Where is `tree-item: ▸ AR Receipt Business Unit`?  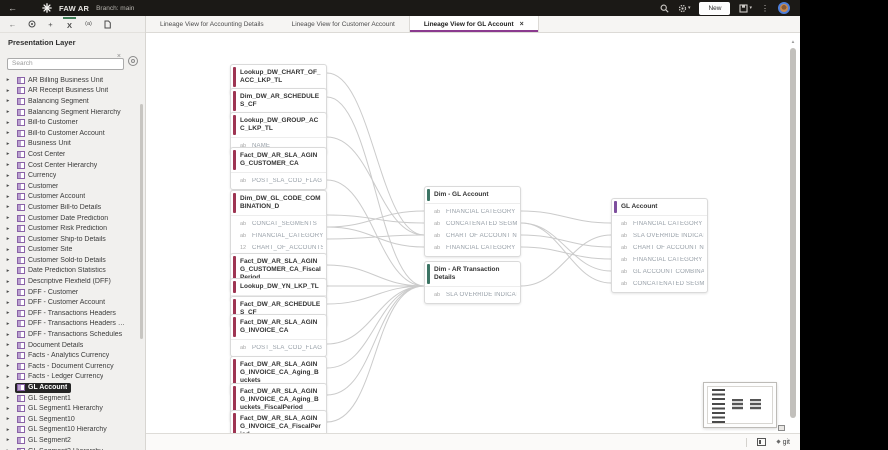 tree-item: ▸ AR Receipt Business Unit is located at coordinates (74, 91).